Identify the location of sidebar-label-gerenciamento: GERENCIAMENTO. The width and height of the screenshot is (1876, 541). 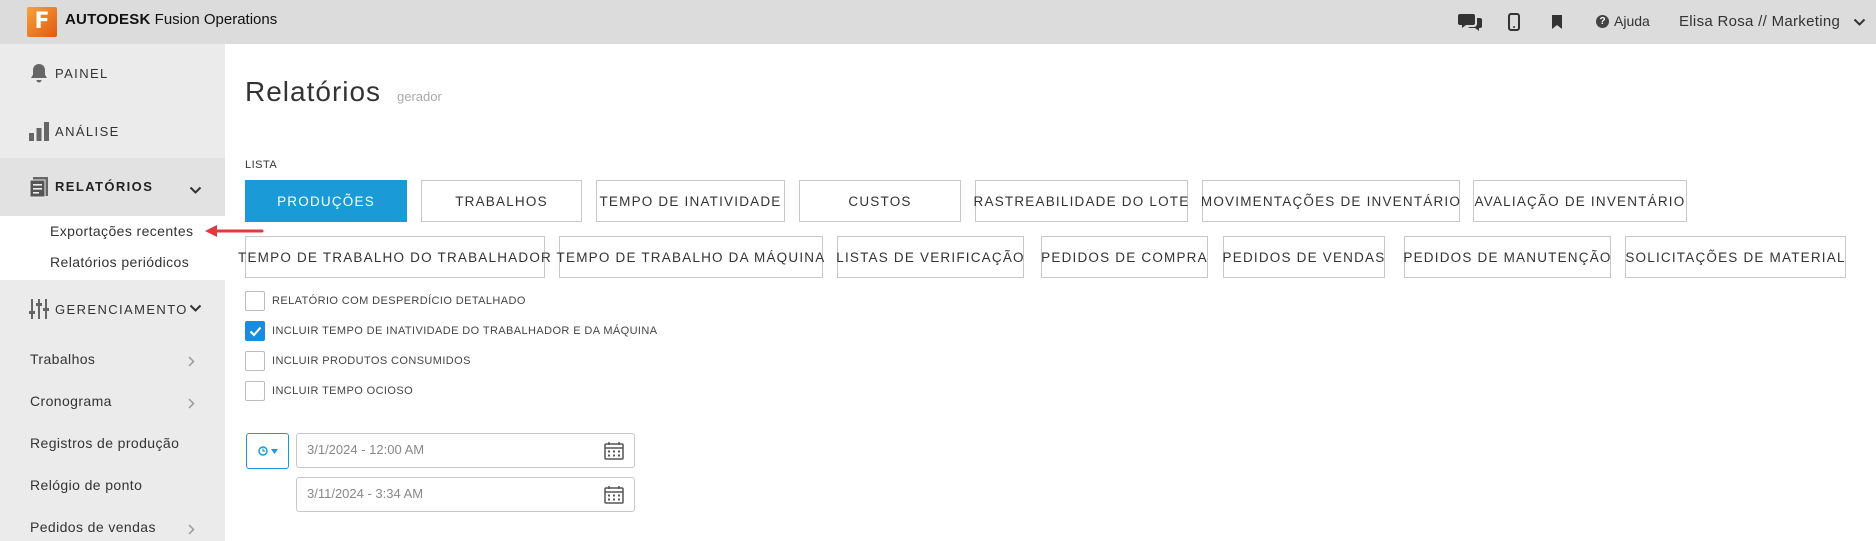
(121, 309).